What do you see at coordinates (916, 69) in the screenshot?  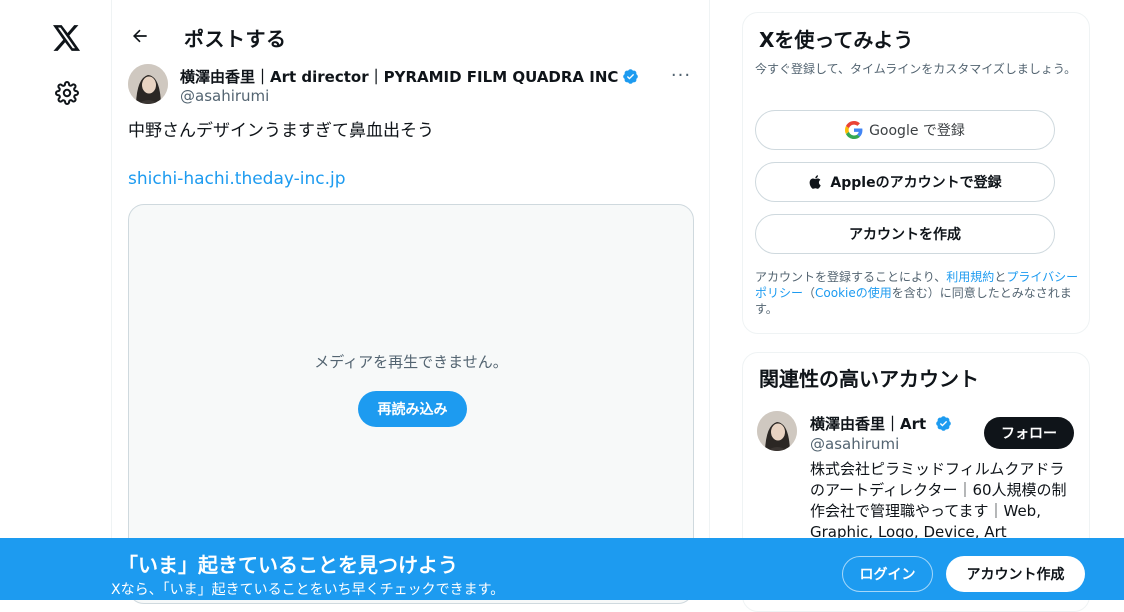 I see `signup-subtitle: 今すぐ登録して、タイムラインをカスタマイズしましょう。` at bounding box center [916, 69].